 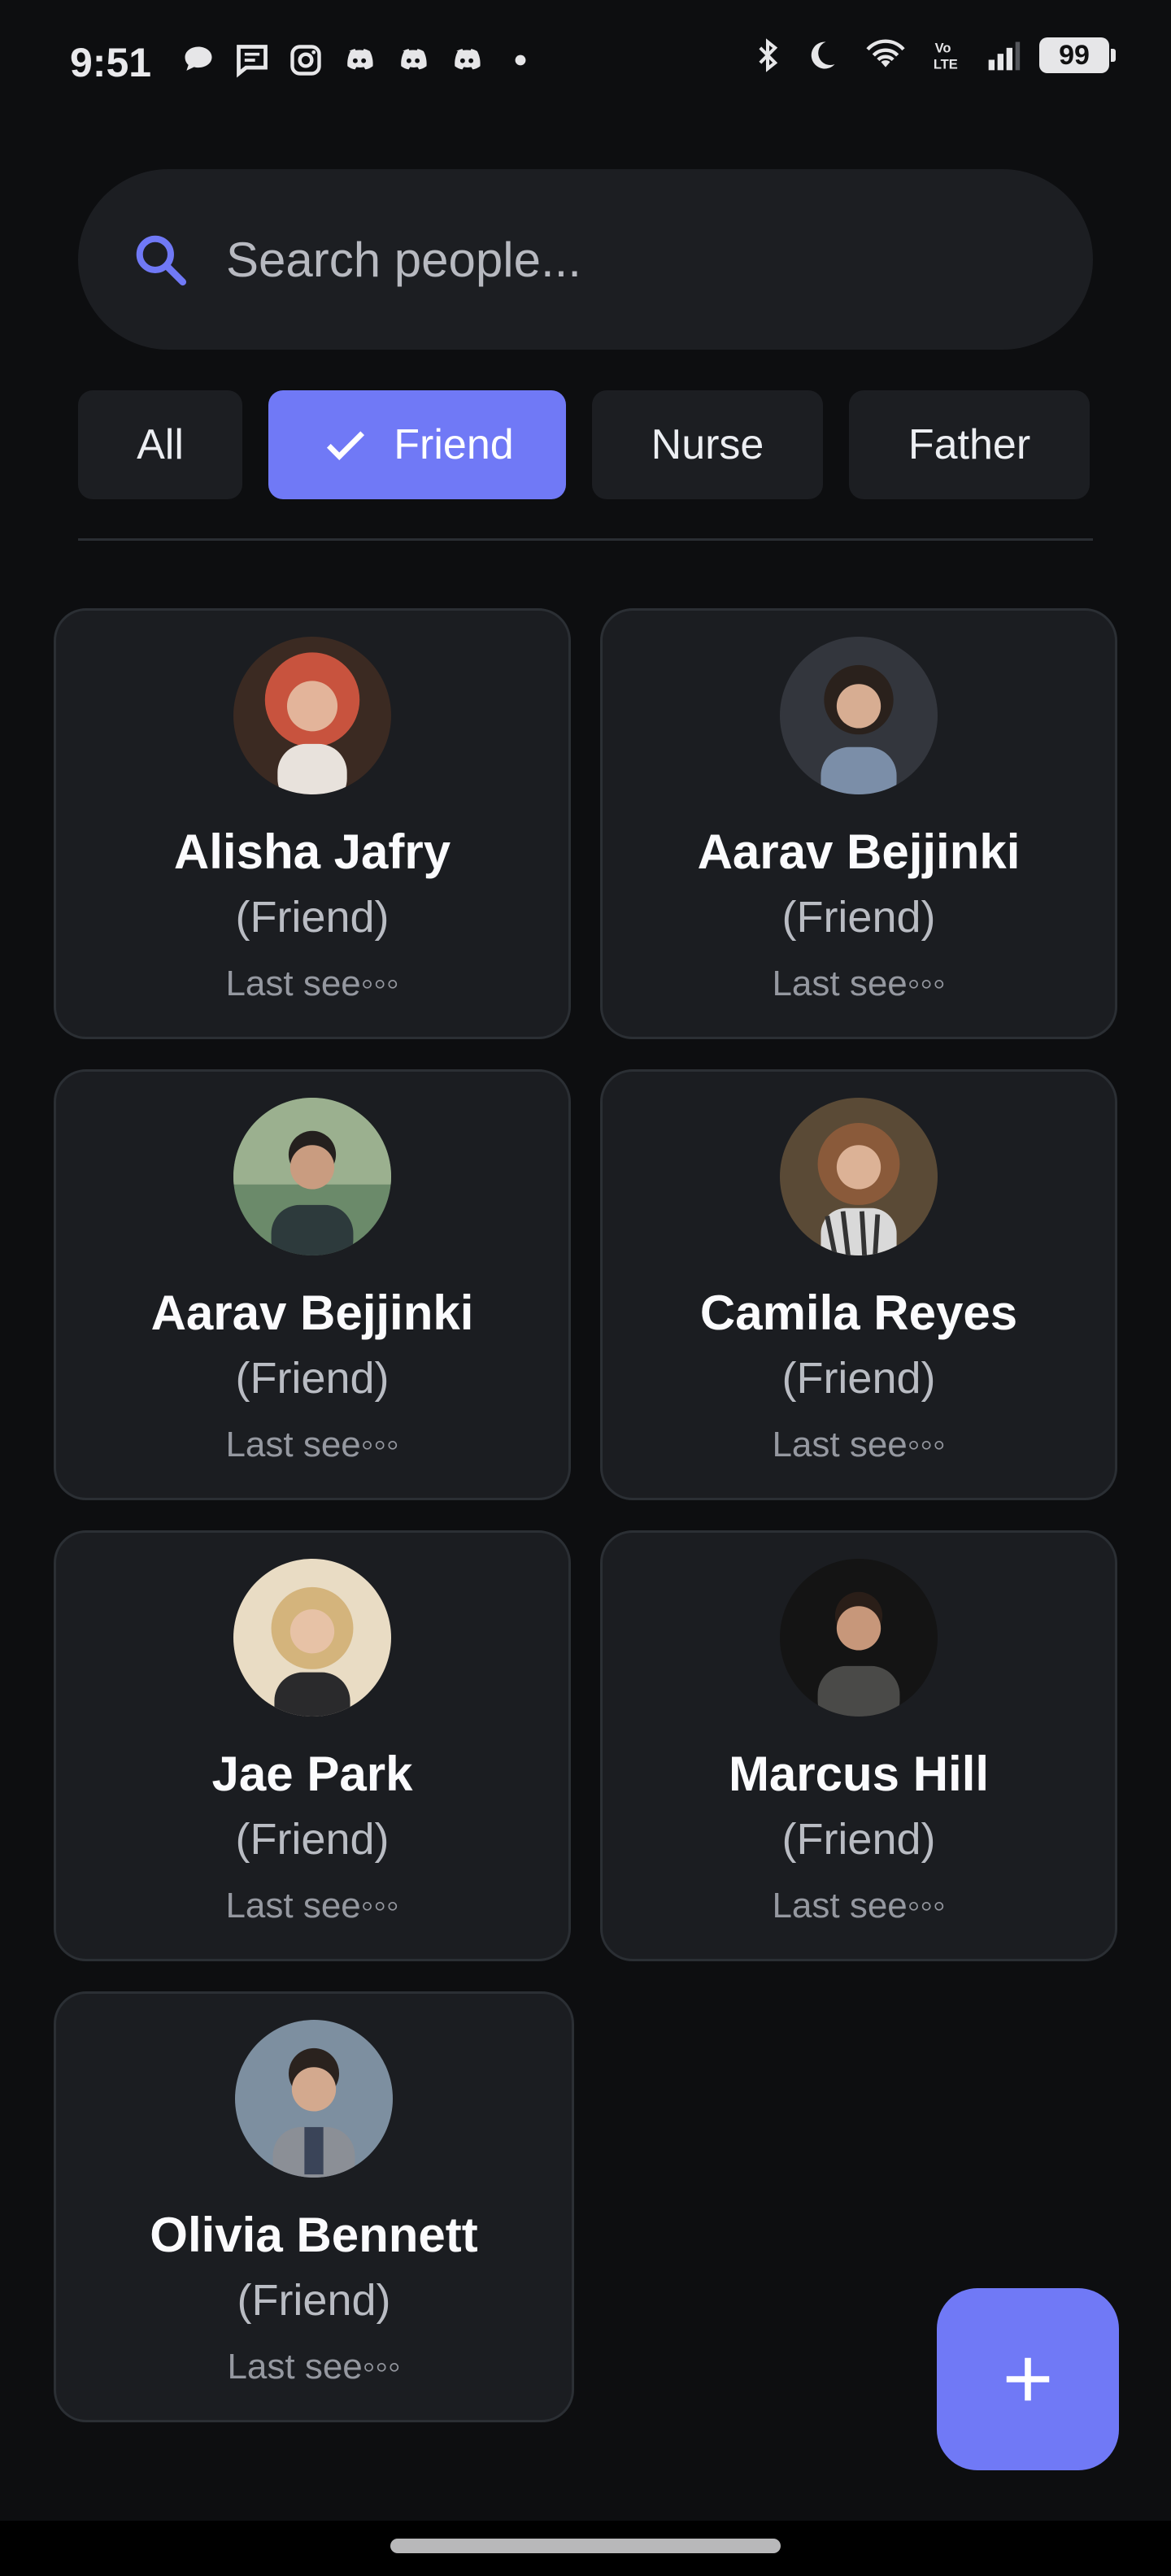 I want to click on system-icons: Vo LTE 99, so click(x=933, y=55).